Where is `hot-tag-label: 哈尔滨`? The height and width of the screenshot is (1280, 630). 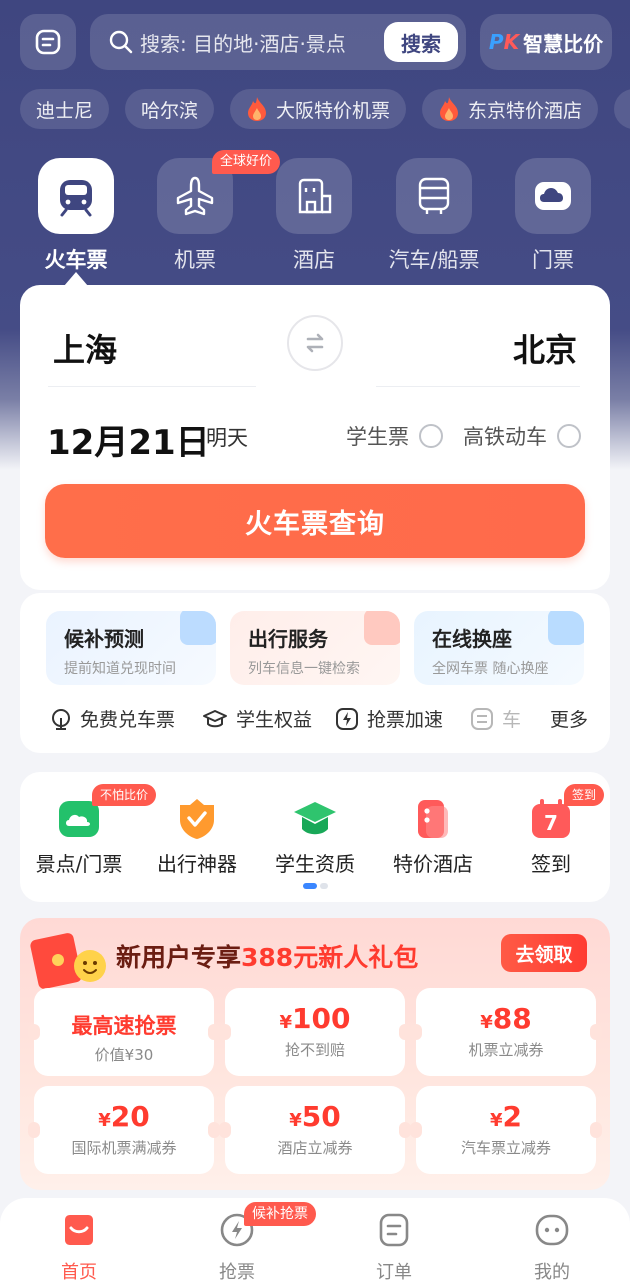 hot-tag-label: 哈尔滨 is located at coordinates (170, 110).